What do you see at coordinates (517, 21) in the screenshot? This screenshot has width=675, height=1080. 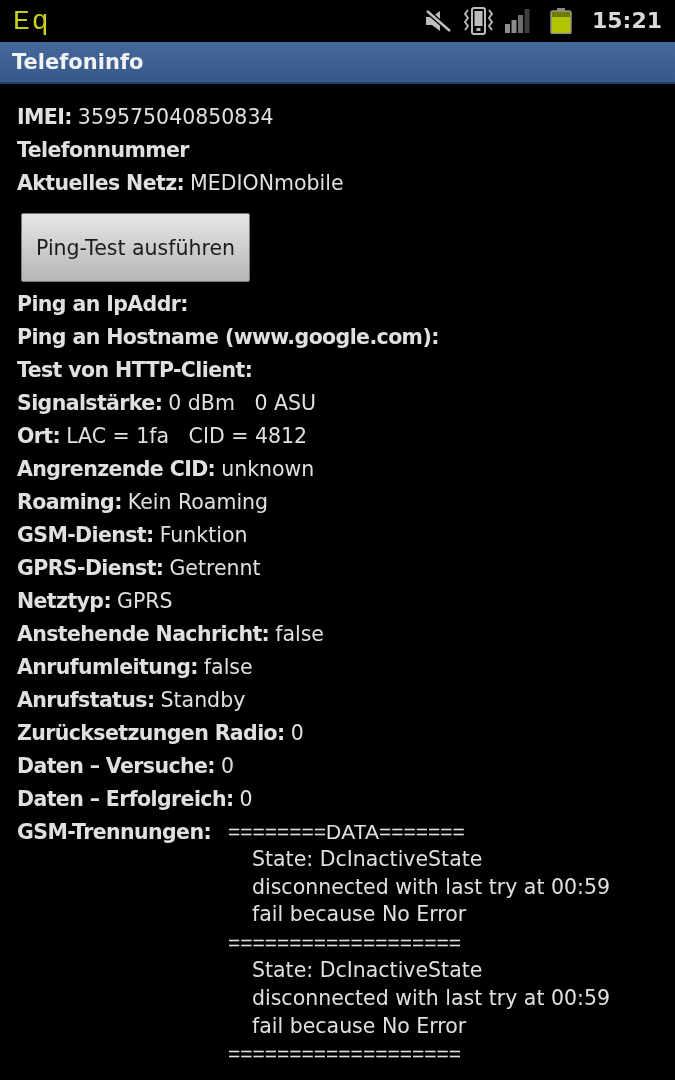 I see `signal-icon` at bounding box center [517, 21].